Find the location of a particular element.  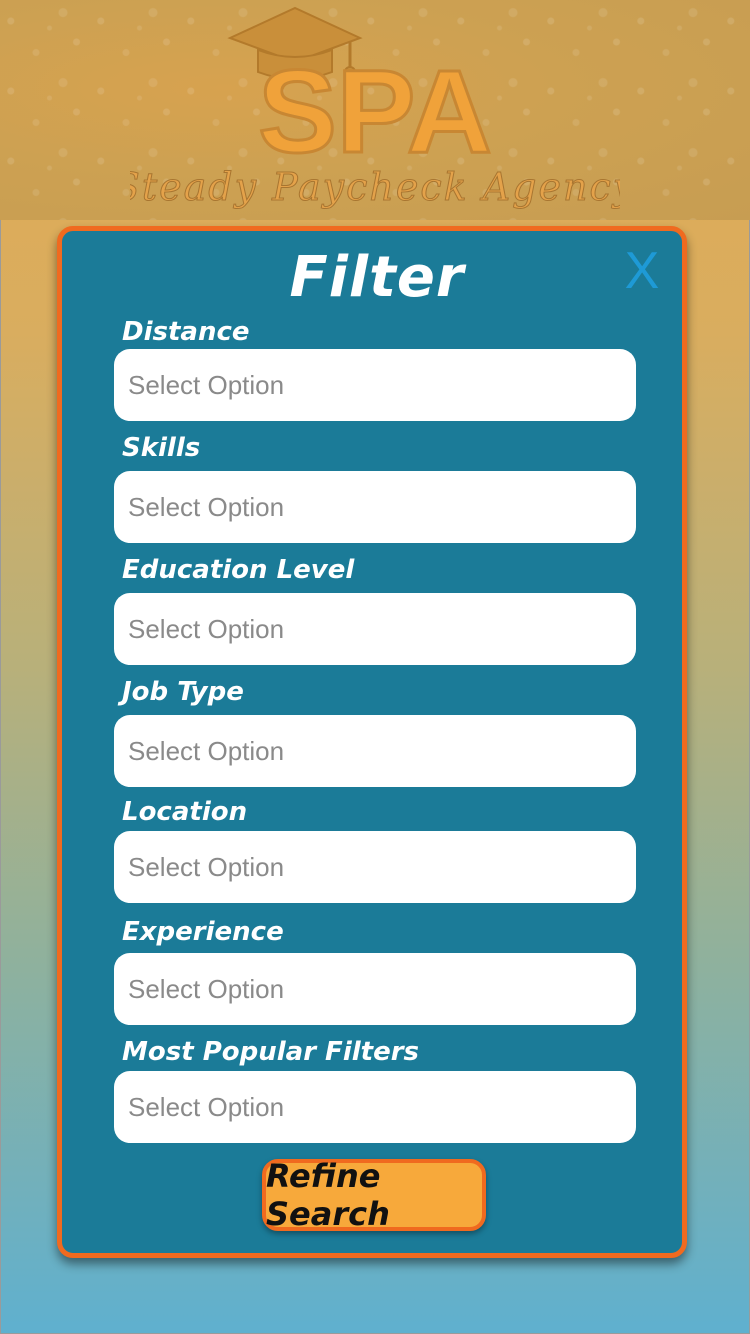

location-label: Location is located at coordinates (185, 812).